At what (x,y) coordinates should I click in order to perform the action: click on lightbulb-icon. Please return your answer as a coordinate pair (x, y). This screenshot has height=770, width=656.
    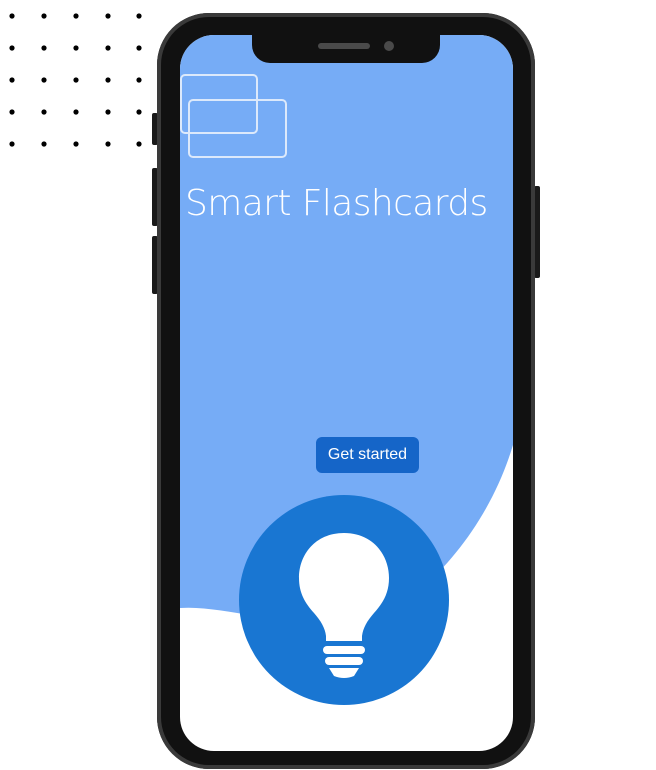
    Looking at the image, I should click on (344, 600).